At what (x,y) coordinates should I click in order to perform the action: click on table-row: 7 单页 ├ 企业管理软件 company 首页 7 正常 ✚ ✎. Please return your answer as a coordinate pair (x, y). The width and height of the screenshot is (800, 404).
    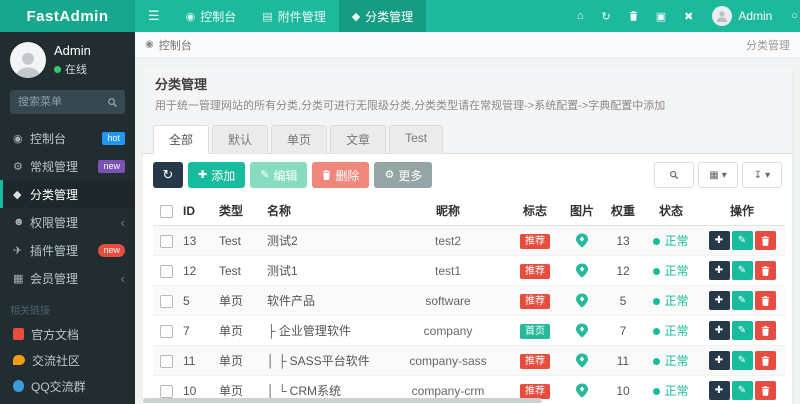
    Looking at the image, I should click on (469, 330).